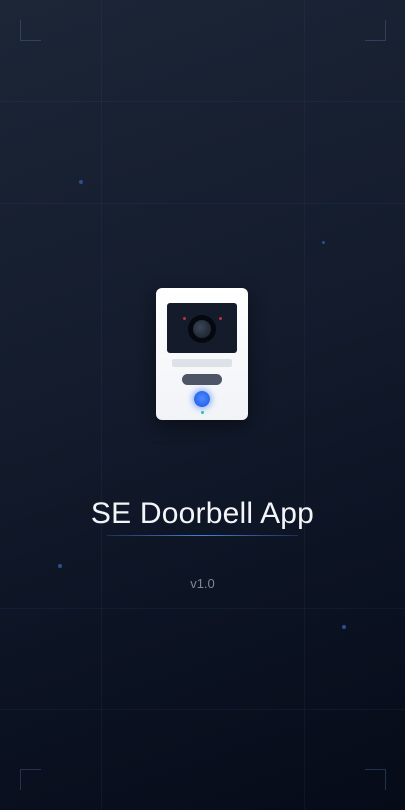 The image size is (405, 810). What do you see at coordinates (375, 779) in the screenshot?
I see `corner-bracket-bottom-right` at bounding box center [375, 779].